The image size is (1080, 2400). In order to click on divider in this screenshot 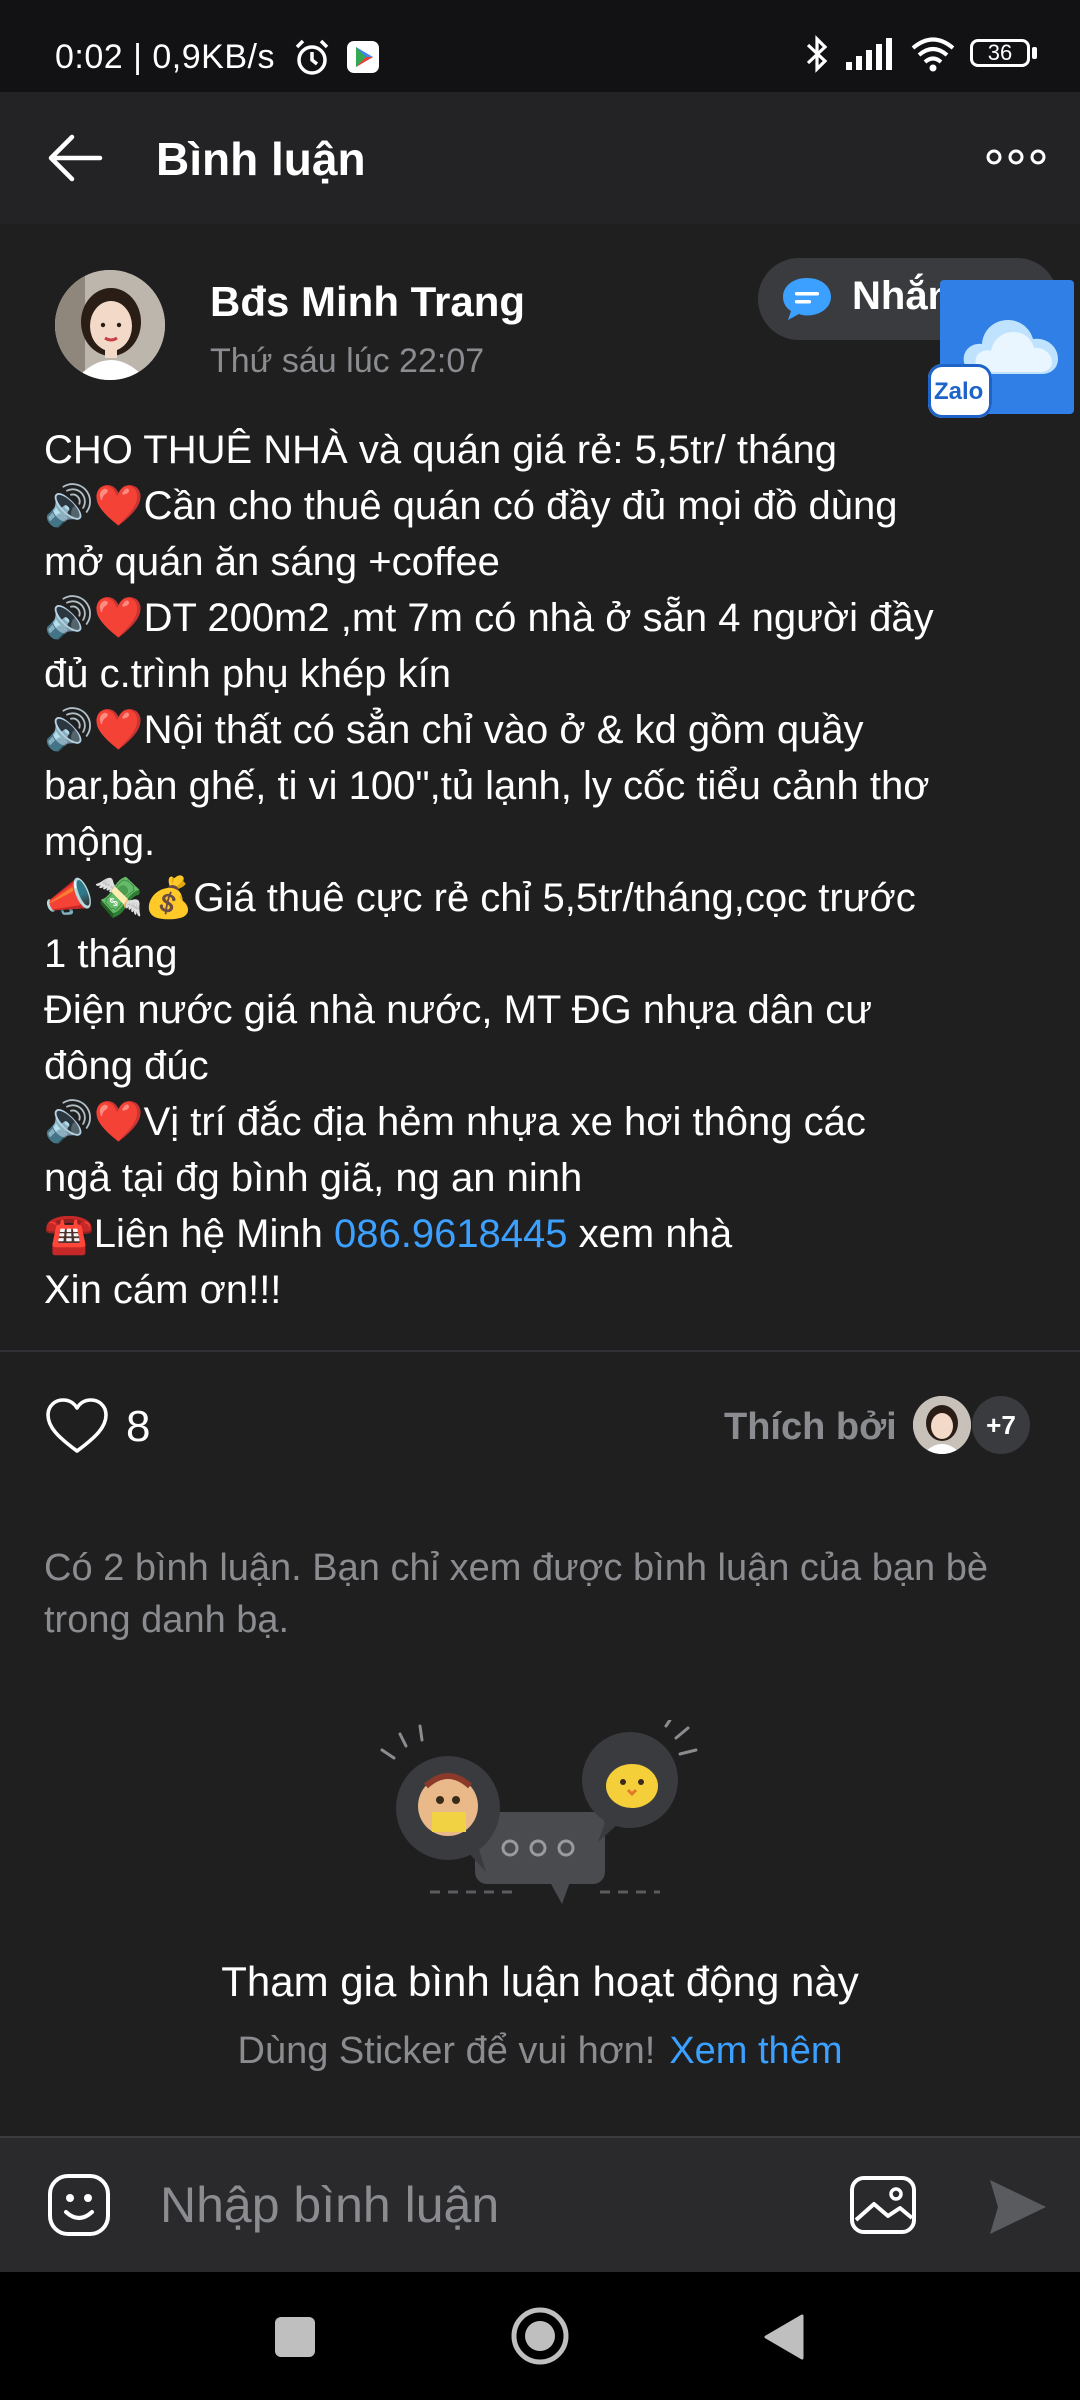, I will do `click(540, 1351)`.